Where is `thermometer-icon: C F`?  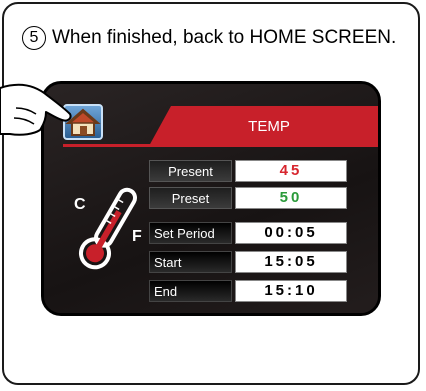
thermometer-icon: C F is located at coordinates (108, 228).